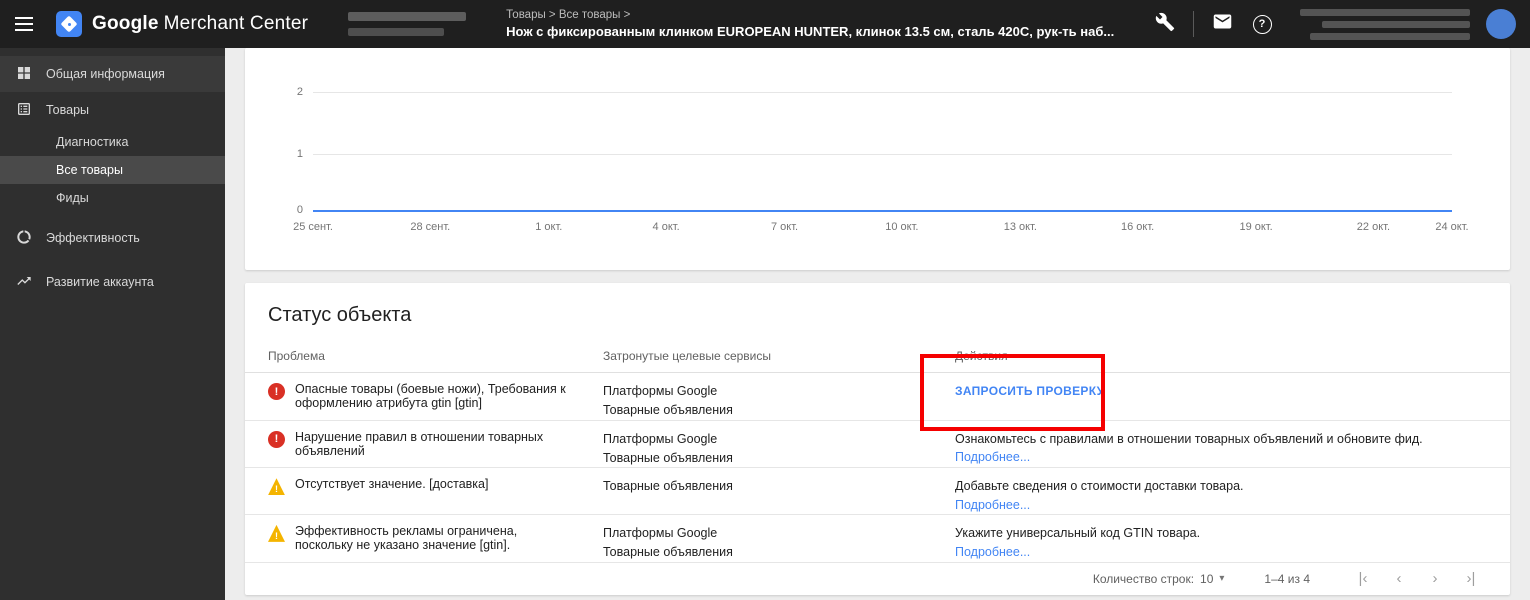 The height and width of the screenshot is (600, 1530). Describe the element at coordinates (236, 23) in the screenshot. I see `brand-product: Merchant Center` at that location.